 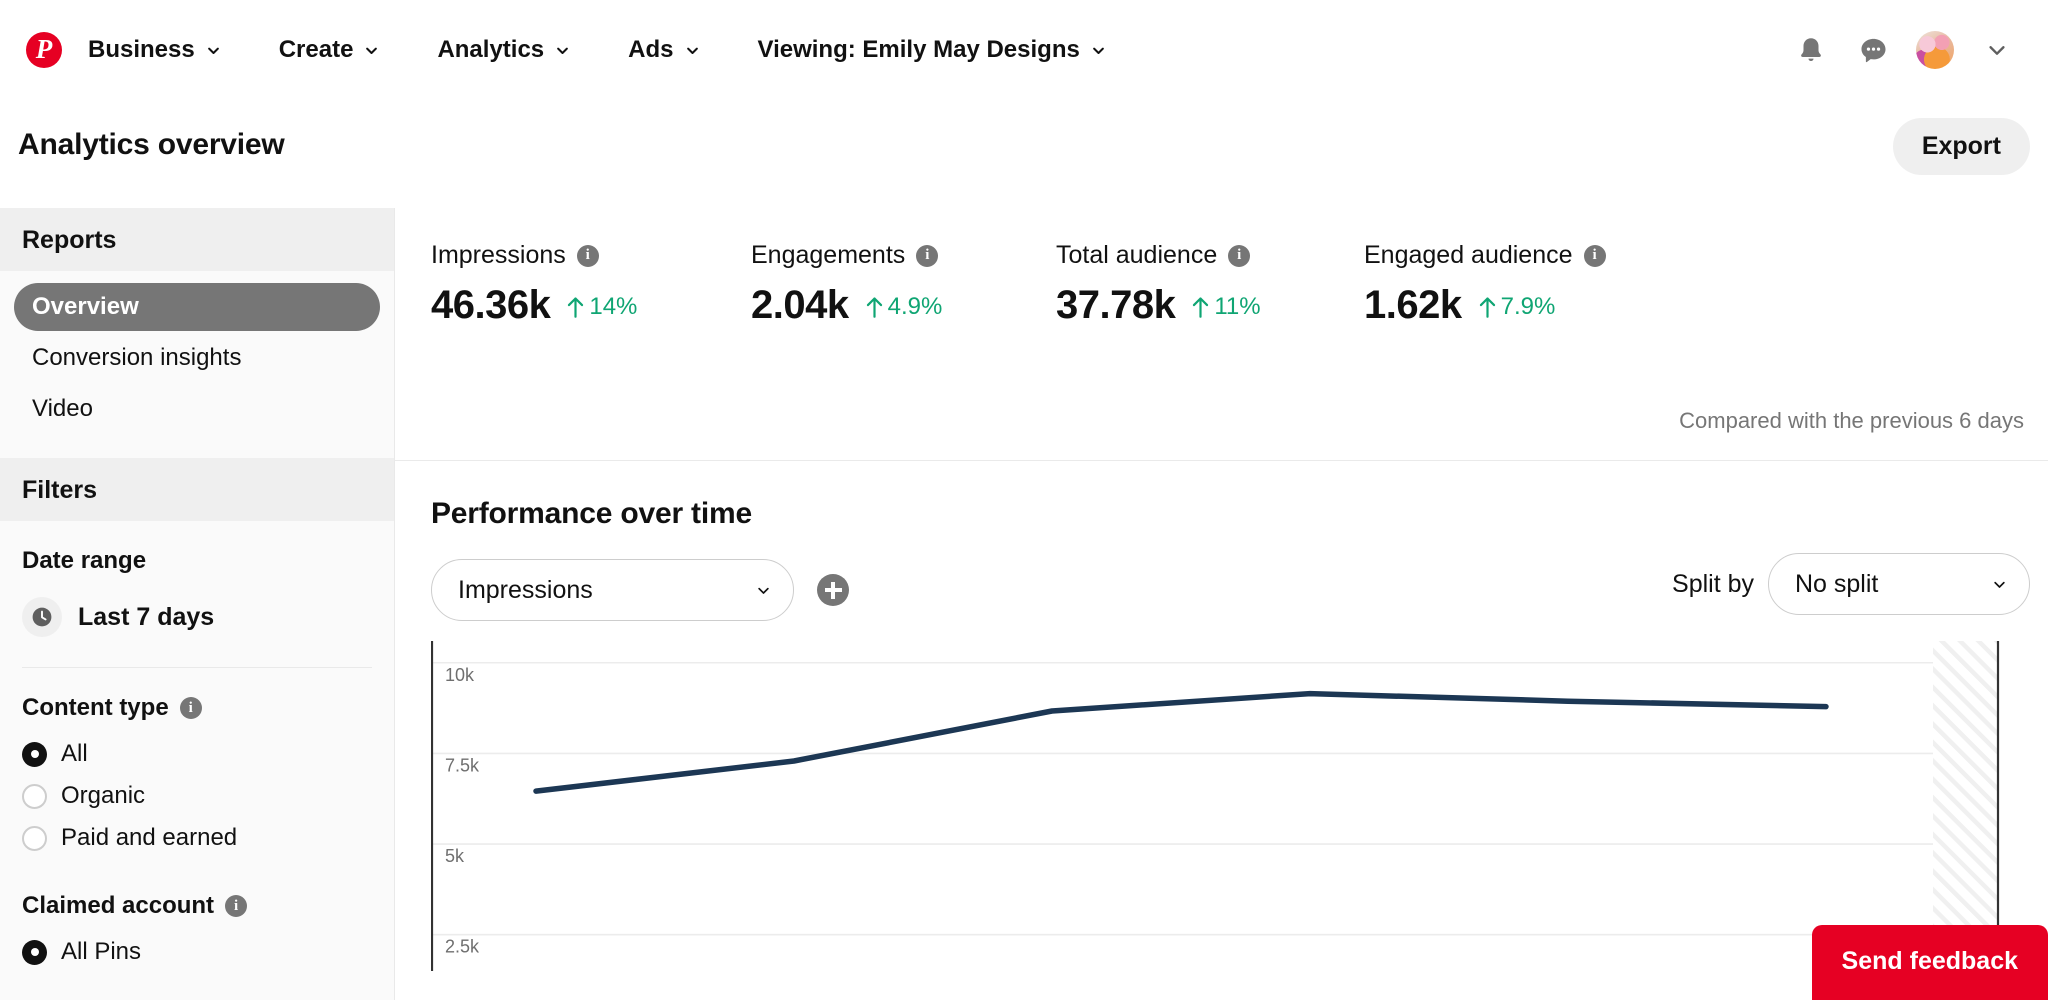 I want to click on page-header: Analytics overview Export, so click(x=1024, y=154).